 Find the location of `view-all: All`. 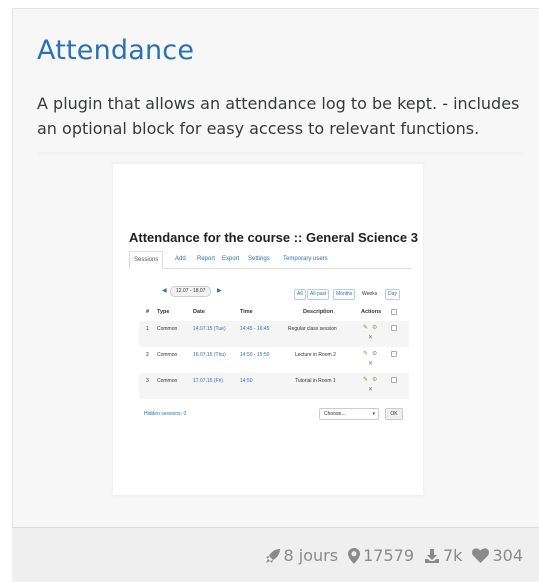

view-all: All is located at coordinates (300, 294).